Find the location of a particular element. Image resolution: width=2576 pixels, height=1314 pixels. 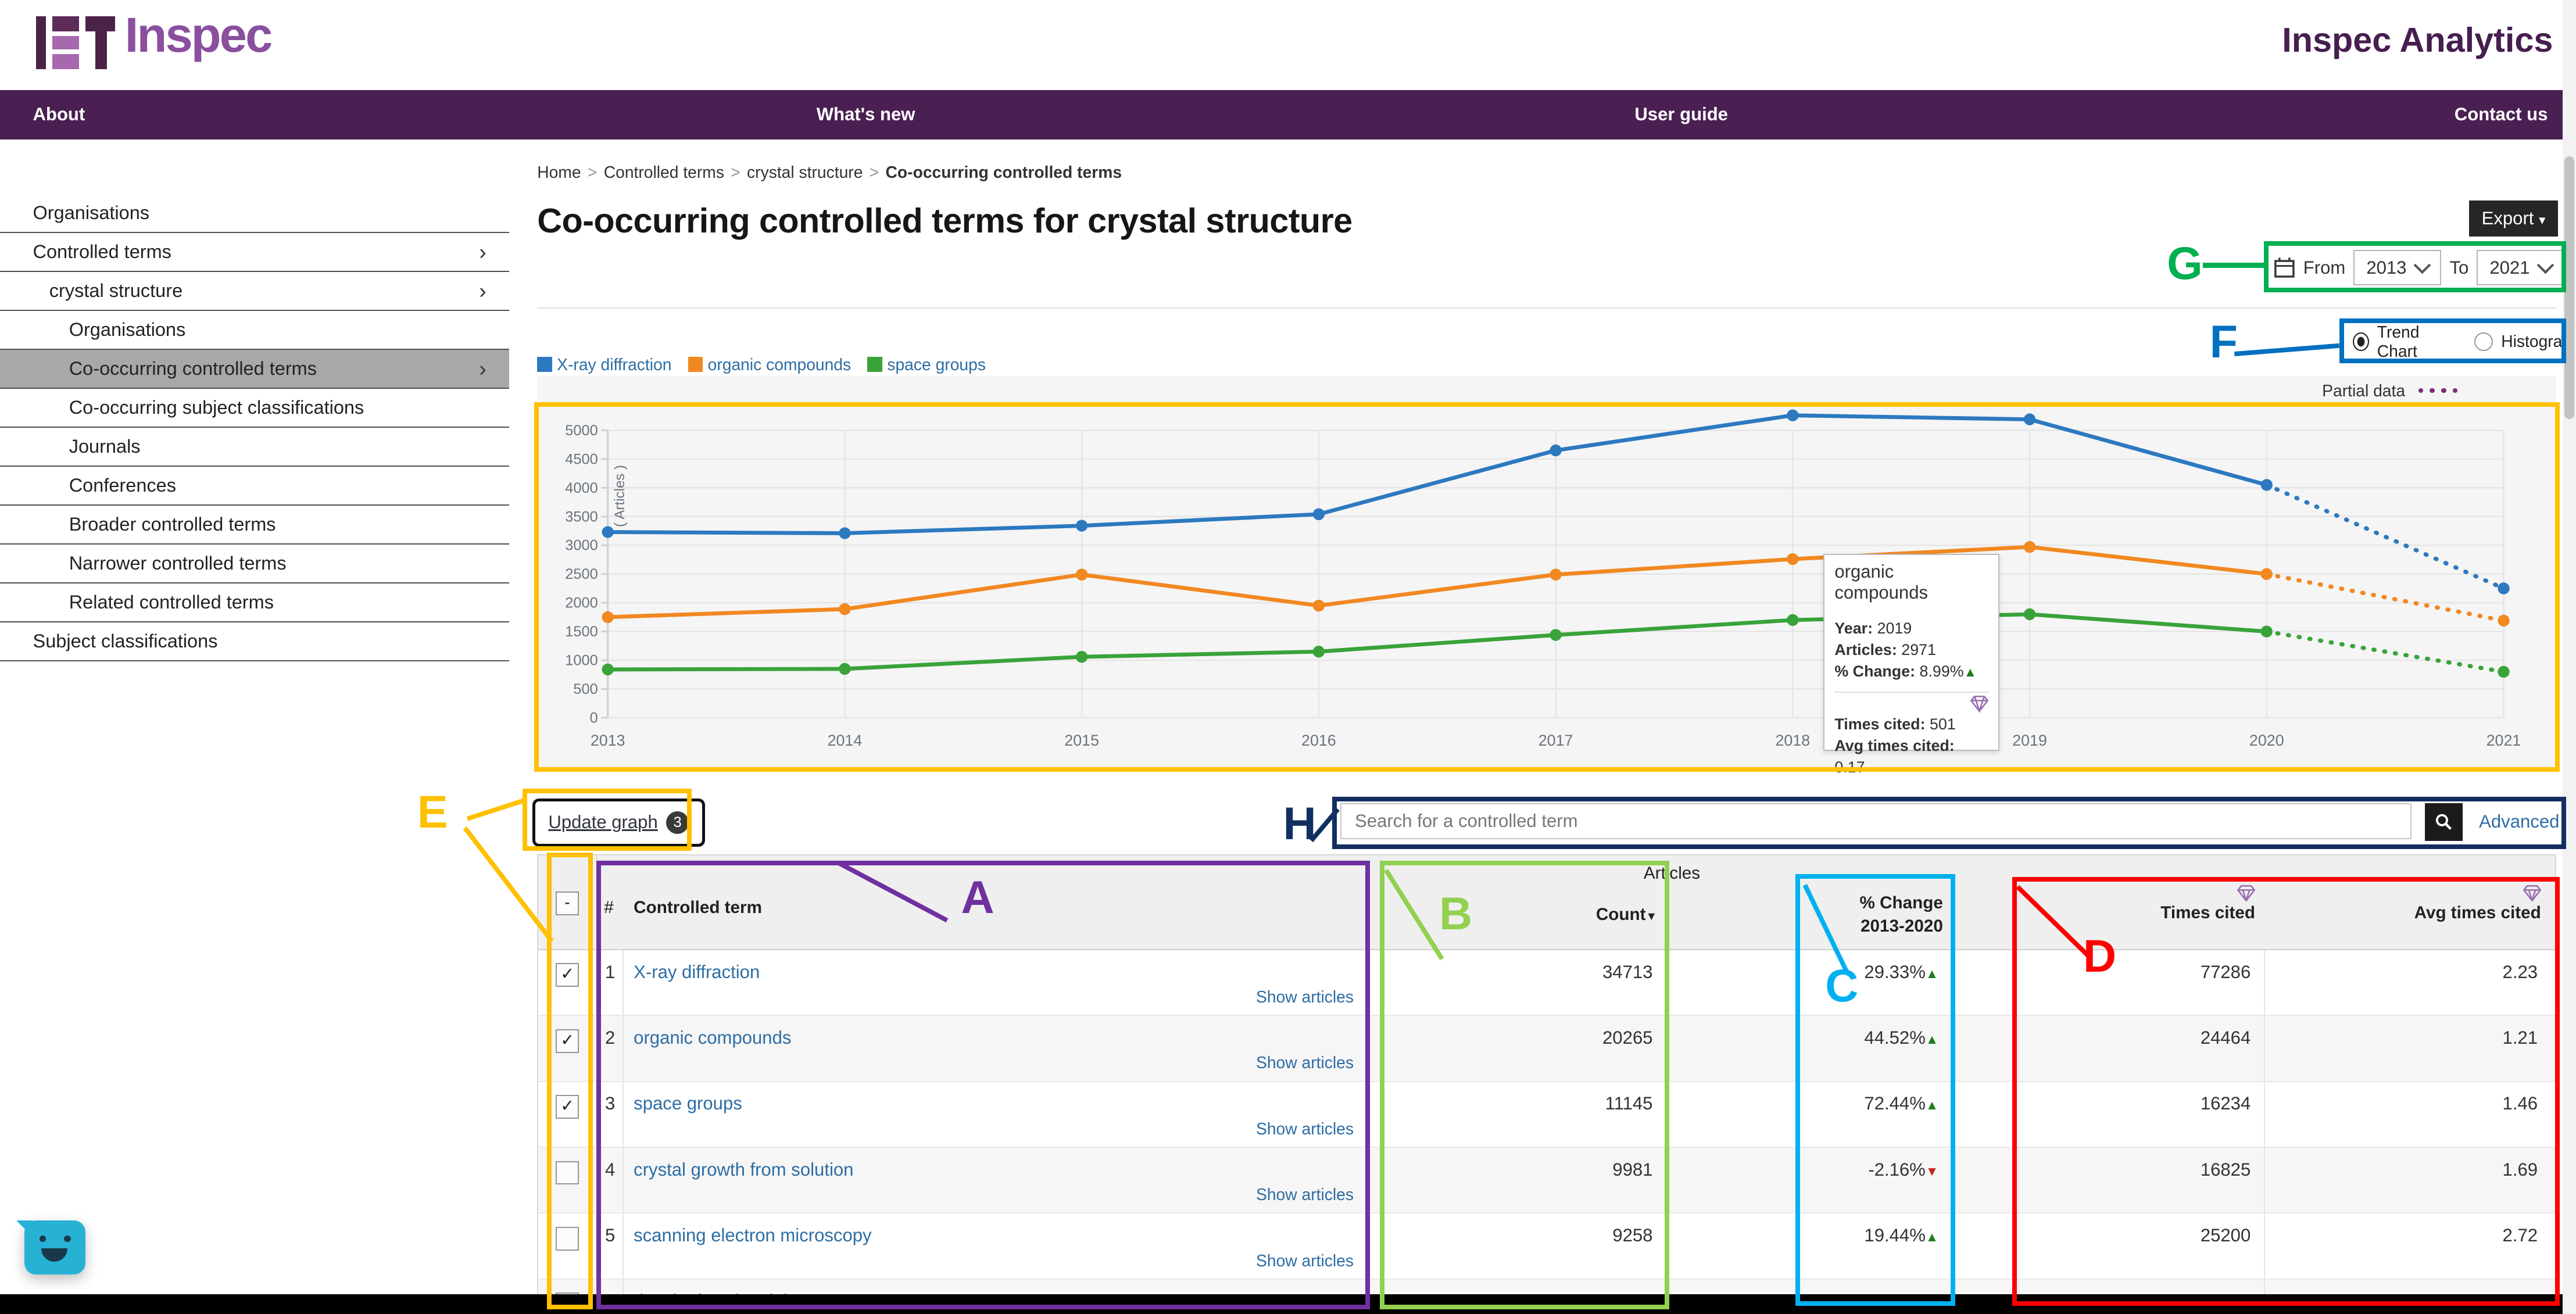

sidebar-item-co-occurring-subject-classifications: Co-occurring subject classifications is located at coordinates (255, 408).